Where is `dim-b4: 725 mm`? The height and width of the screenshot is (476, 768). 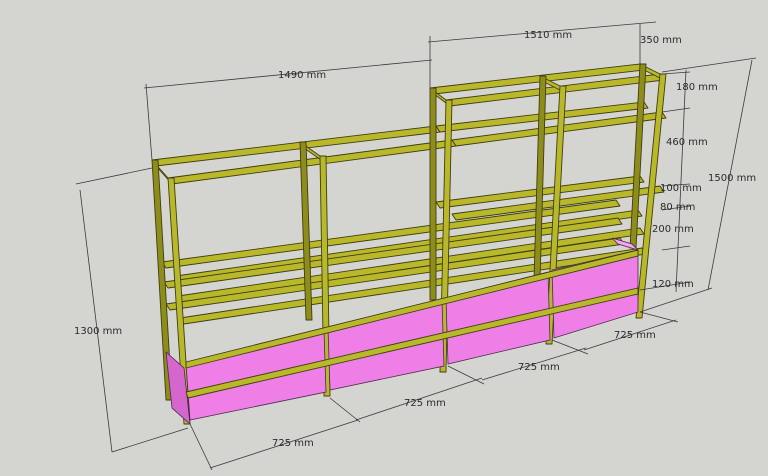
dim-b4: 725 mm is located at coordinates (635, 335).